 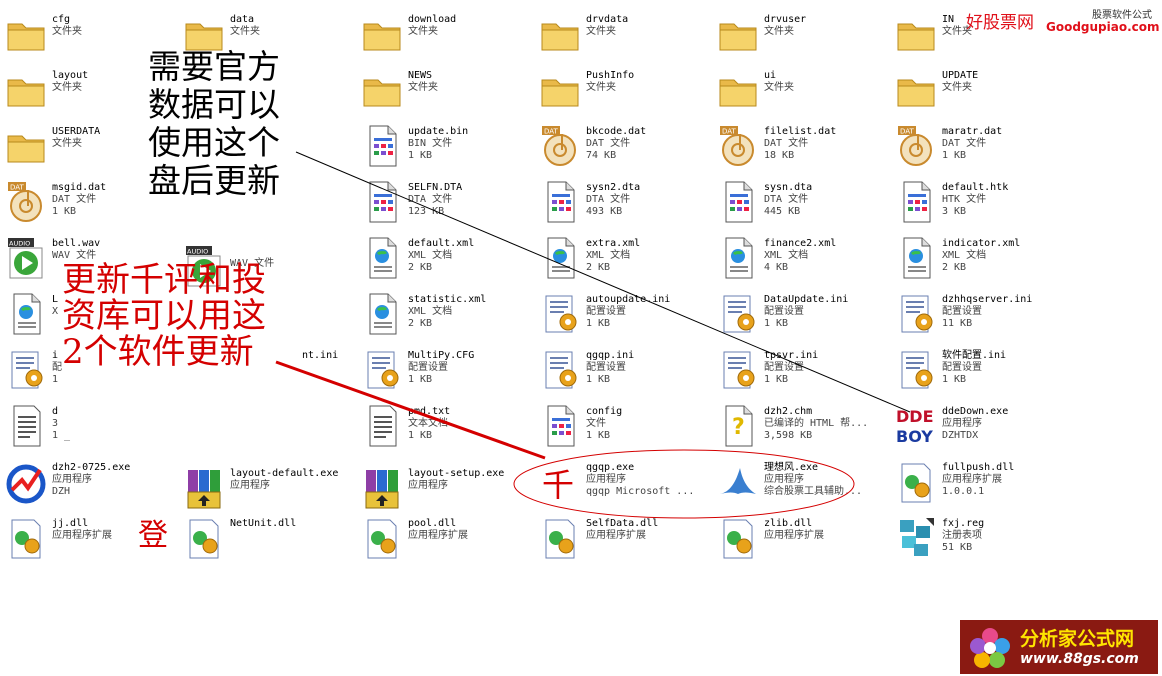 What do you see at coordinates (978, 467) in the screenshot?
I see `file-name: fullpush.dll` at bounding box center [978, 467].